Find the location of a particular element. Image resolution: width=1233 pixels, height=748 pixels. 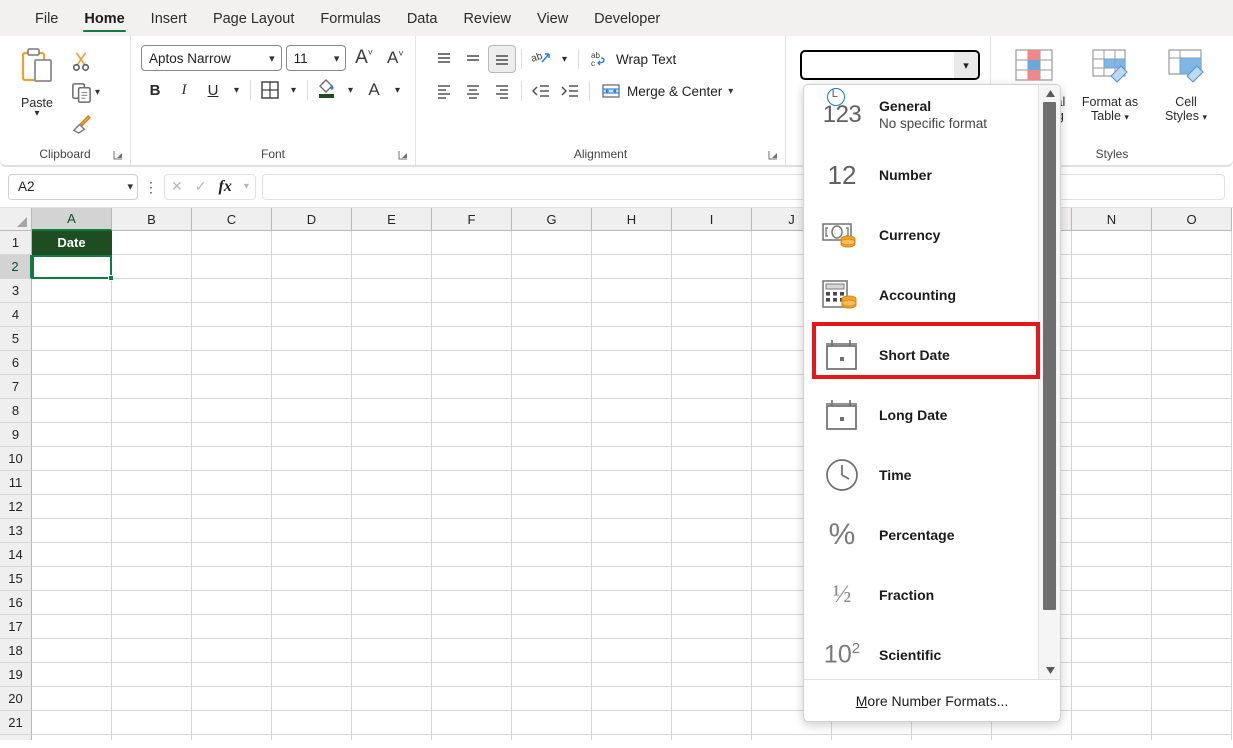

cell-H21 is located at coordinates (632, 723).